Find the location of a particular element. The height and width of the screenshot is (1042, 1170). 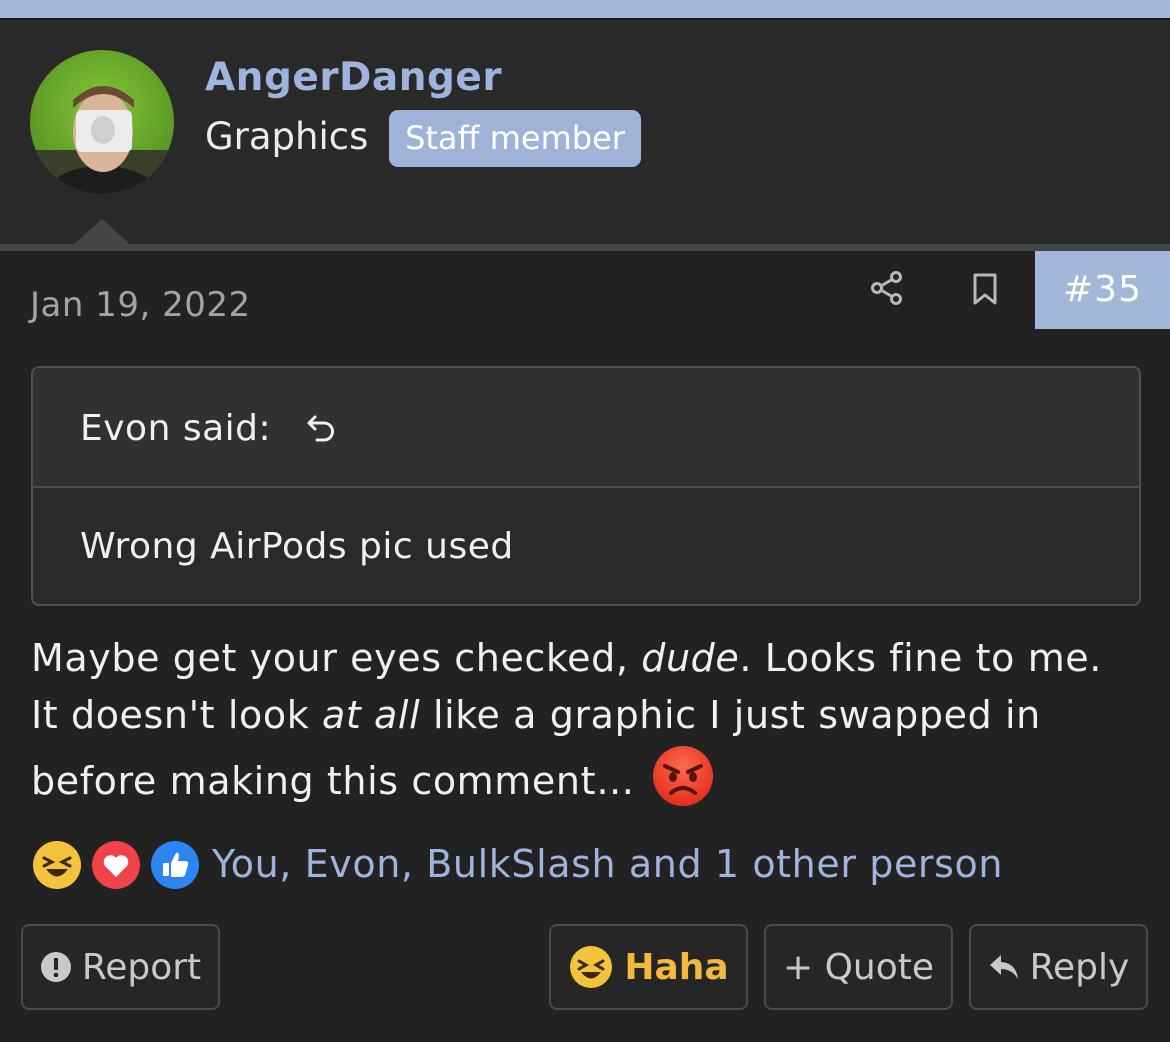

quote-text: Wrong AirPods pic used is located at coordinates (297, 546).